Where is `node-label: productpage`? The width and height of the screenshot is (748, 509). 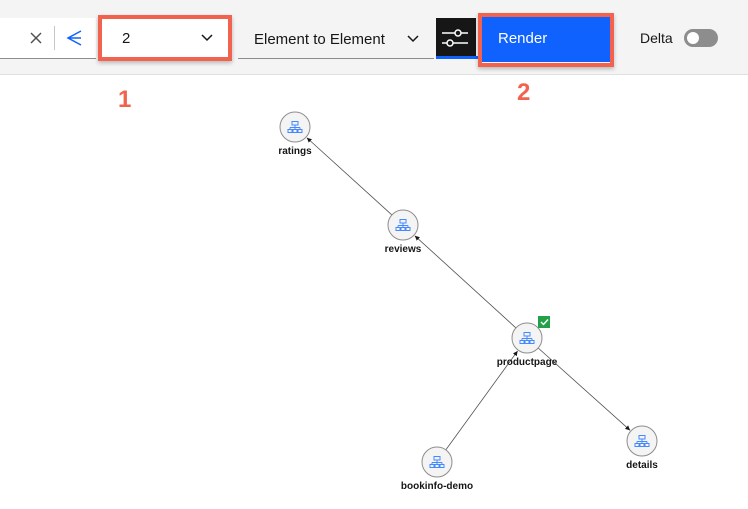 node-label: productpage is located at coordinates (527, 362).